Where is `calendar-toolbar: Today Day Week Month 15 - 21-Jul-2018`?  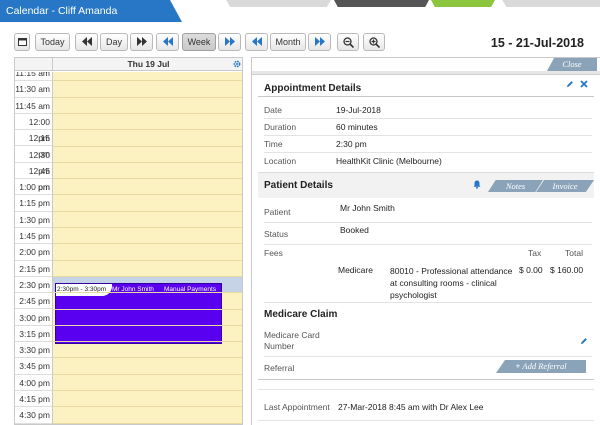 calendar-toolbar: Today Day Week Month 15 - 21-Jul-2018 is located at coordinates (300, 42).